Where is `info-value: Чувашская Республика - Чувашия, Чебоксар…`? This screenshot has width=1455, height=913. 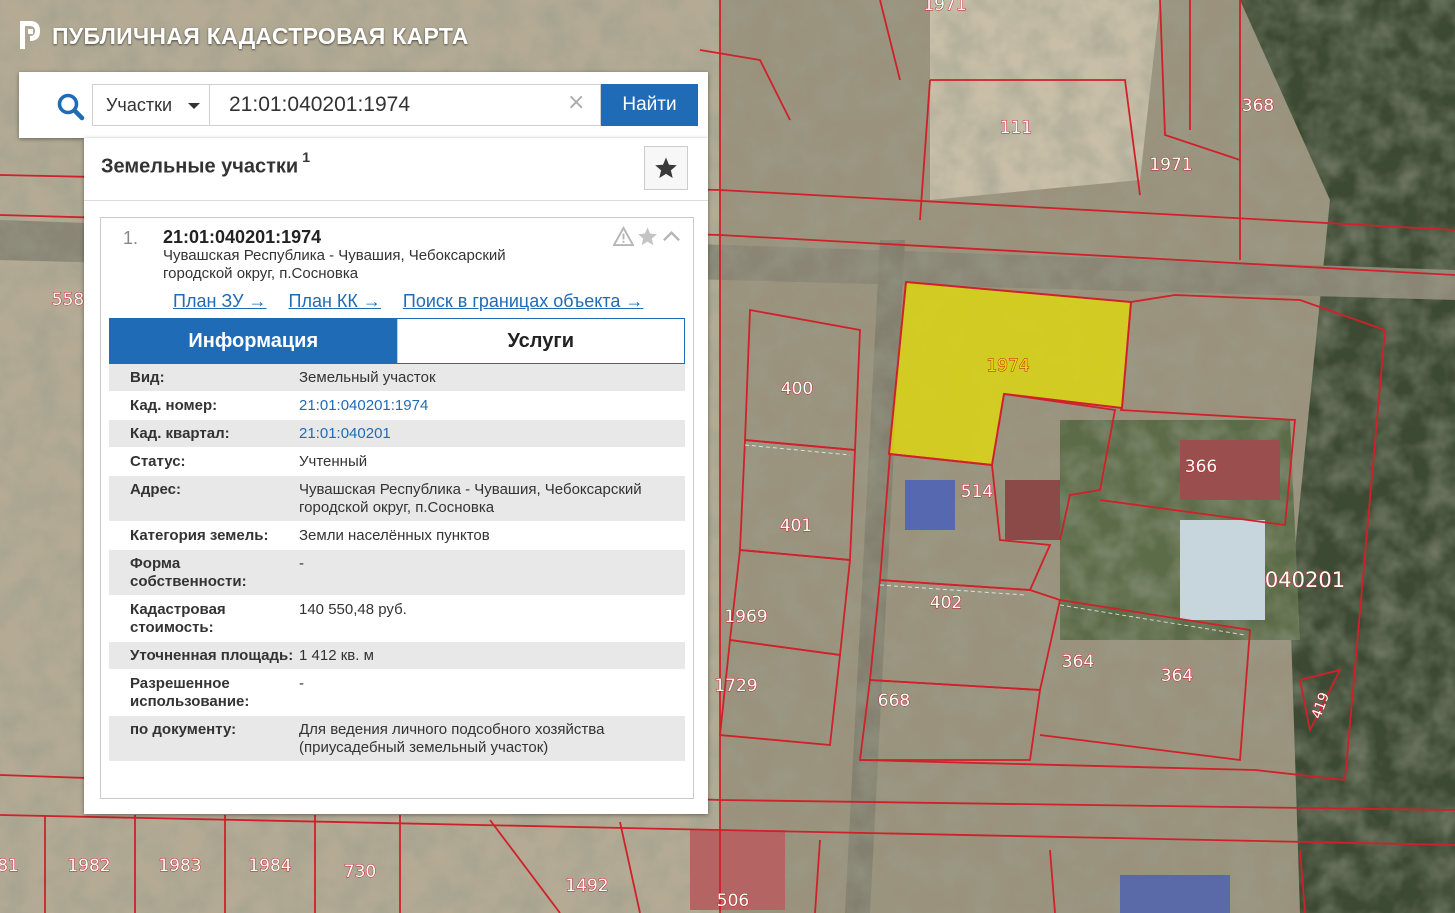
info-value: Чувашская Республика - Чувашия, Чебоксар… is located at coordinates (470, 498).